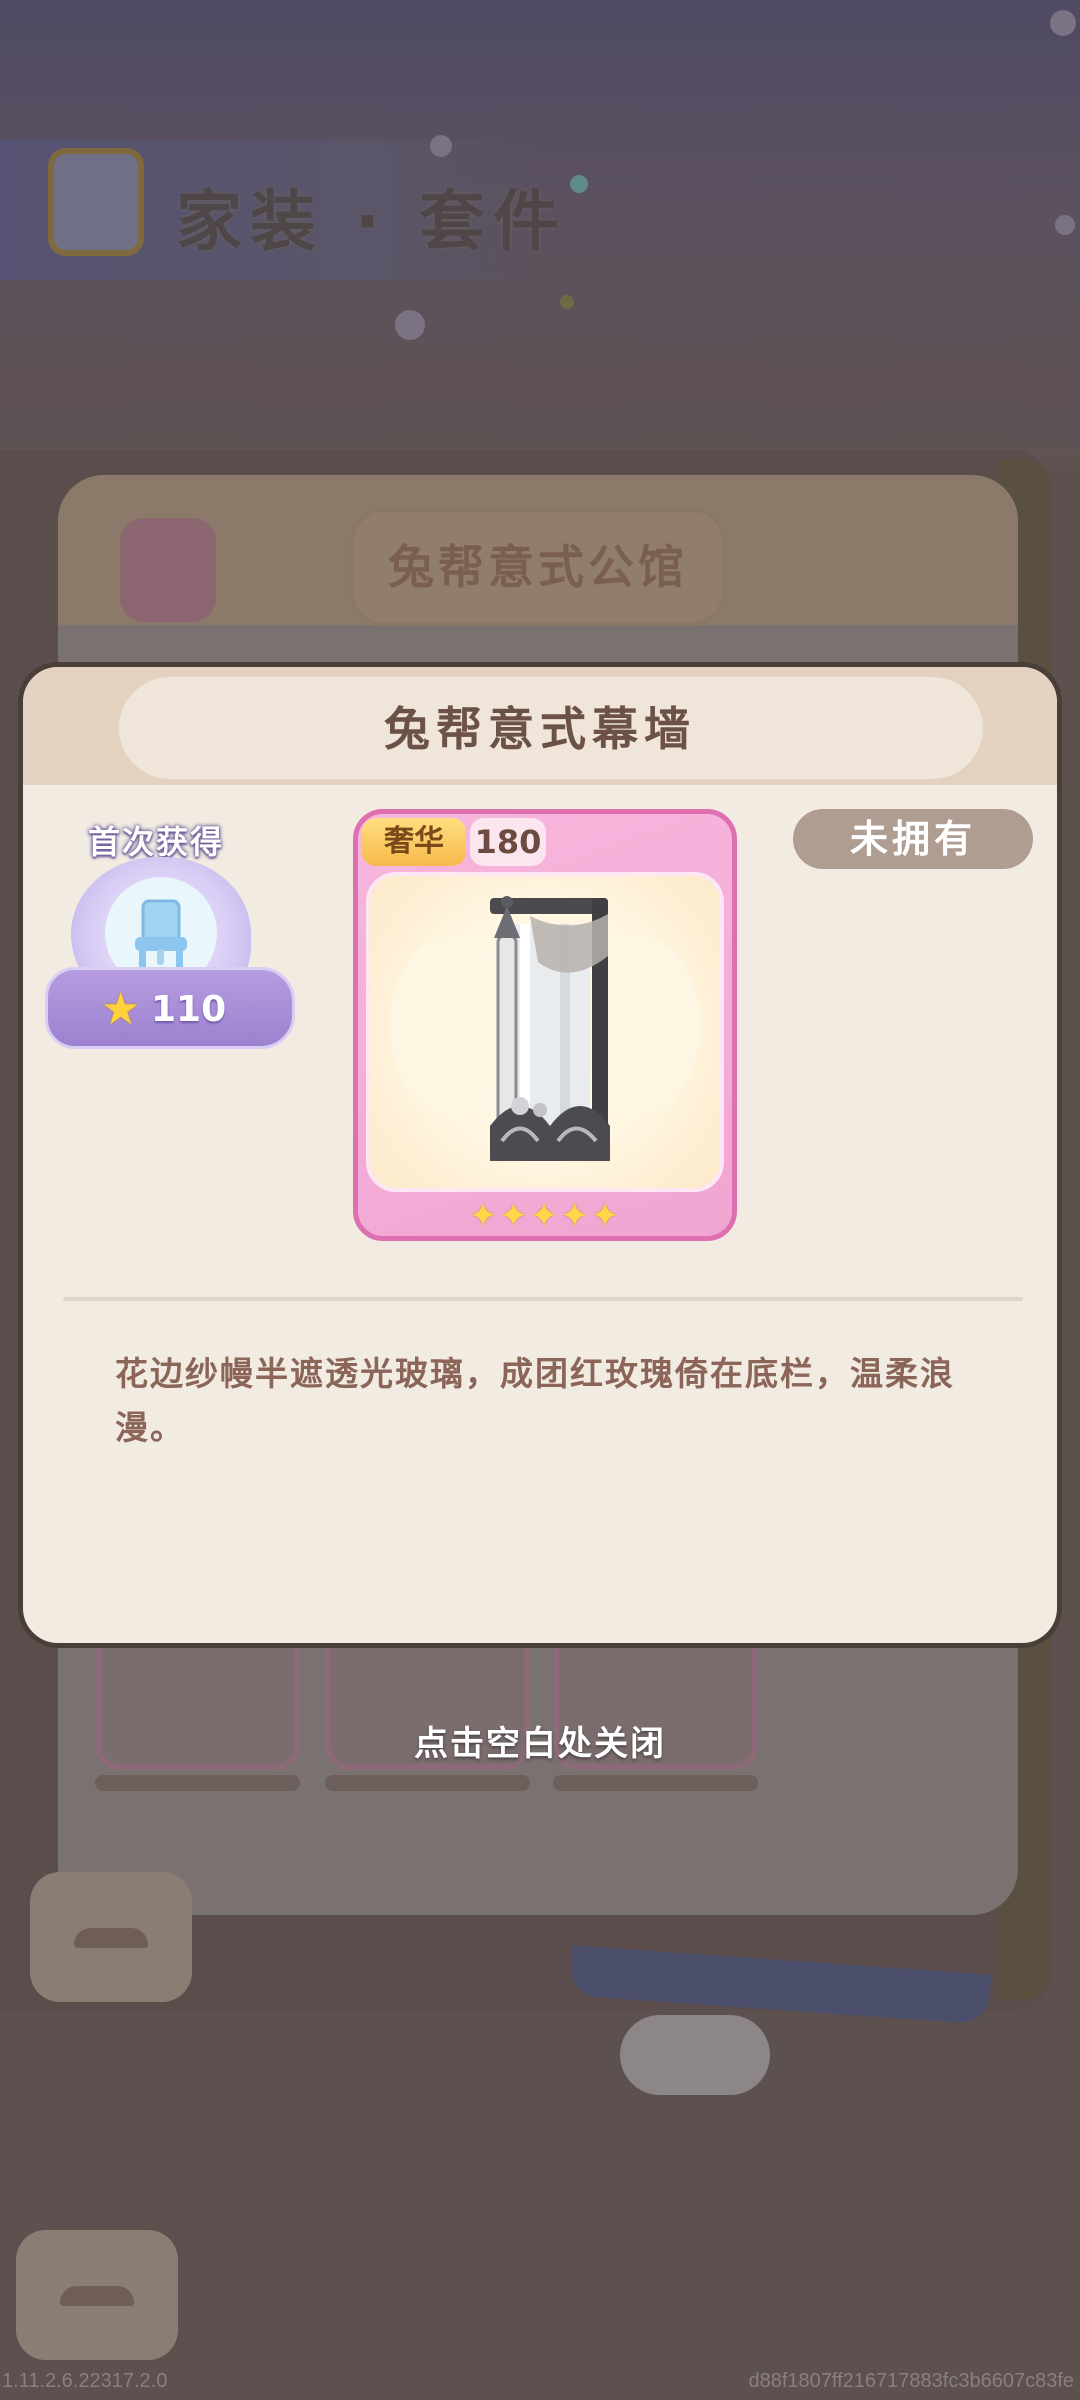  Describe the element at coordinates (545, 1216) in the screenshot. I see `star-rating: ✦✦✦✦✦` at that location.